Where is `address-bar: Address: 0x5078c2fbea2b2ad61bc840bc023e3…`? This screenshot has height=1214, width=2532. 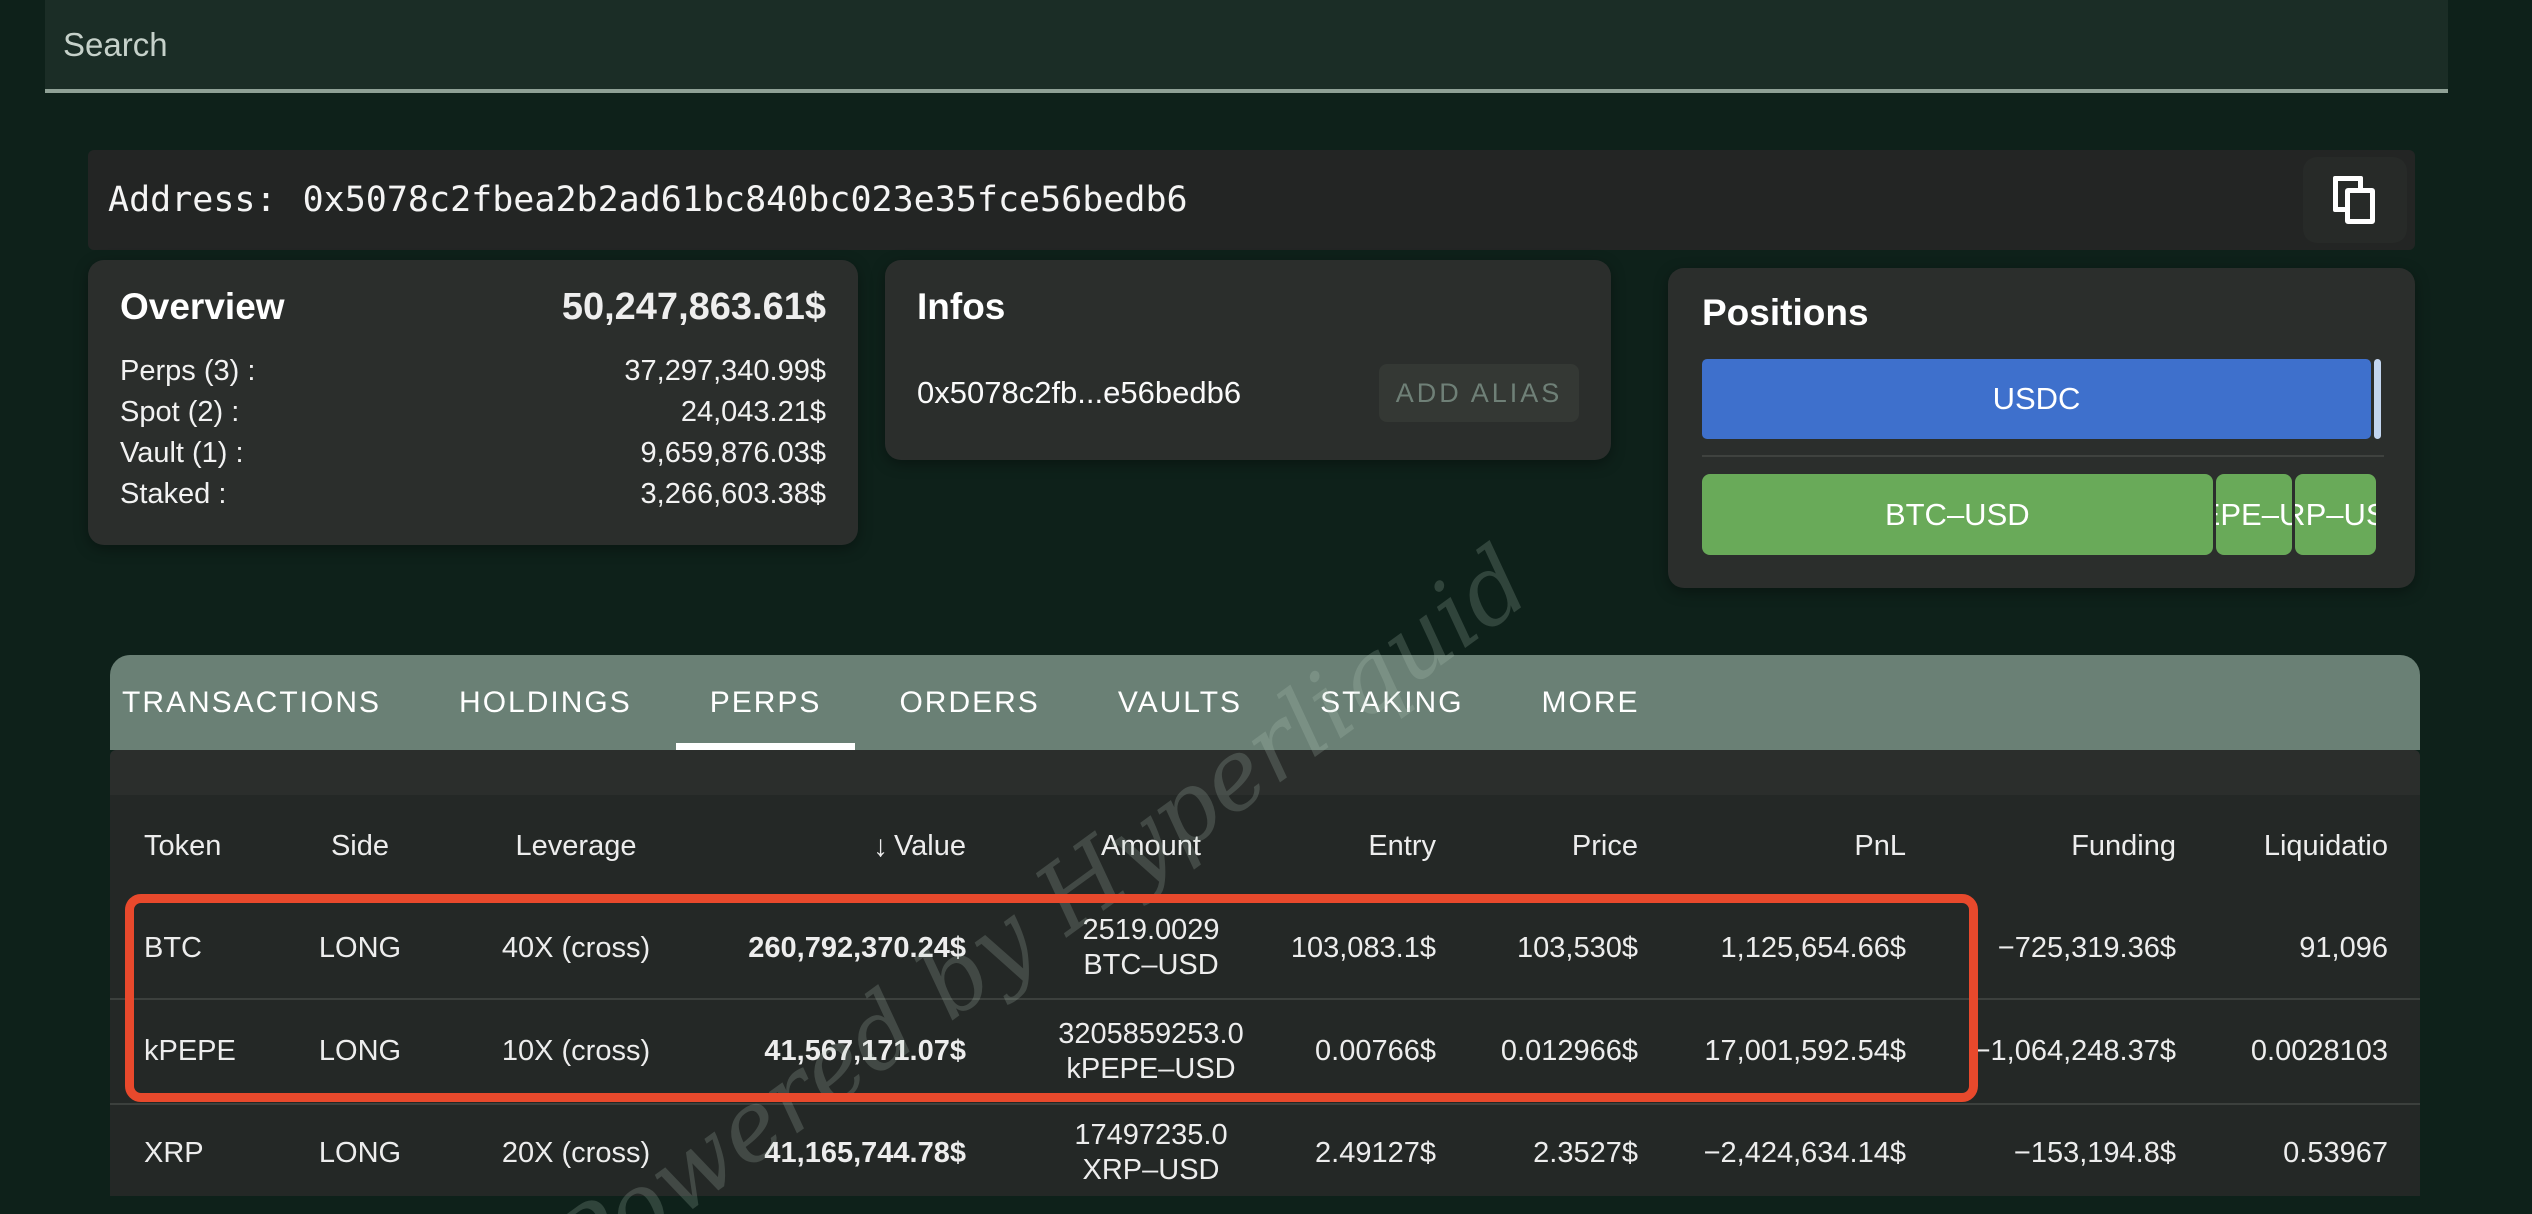
address-bar: Address: 0x5078c2fbea2b2ad61bc840bc023e3… is located at coordinates (1251, 200).